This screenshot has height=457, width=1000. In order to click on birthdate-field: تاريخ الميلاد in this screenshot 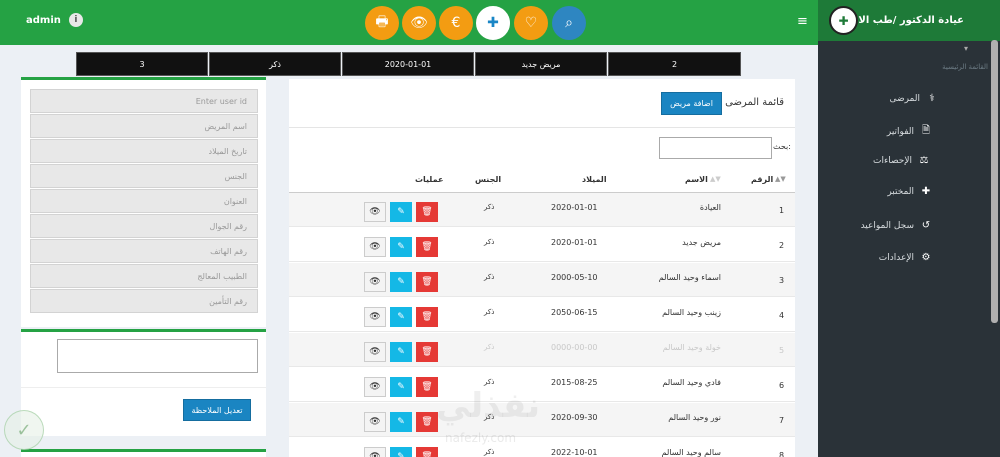, I will do `click(144, 151)`.